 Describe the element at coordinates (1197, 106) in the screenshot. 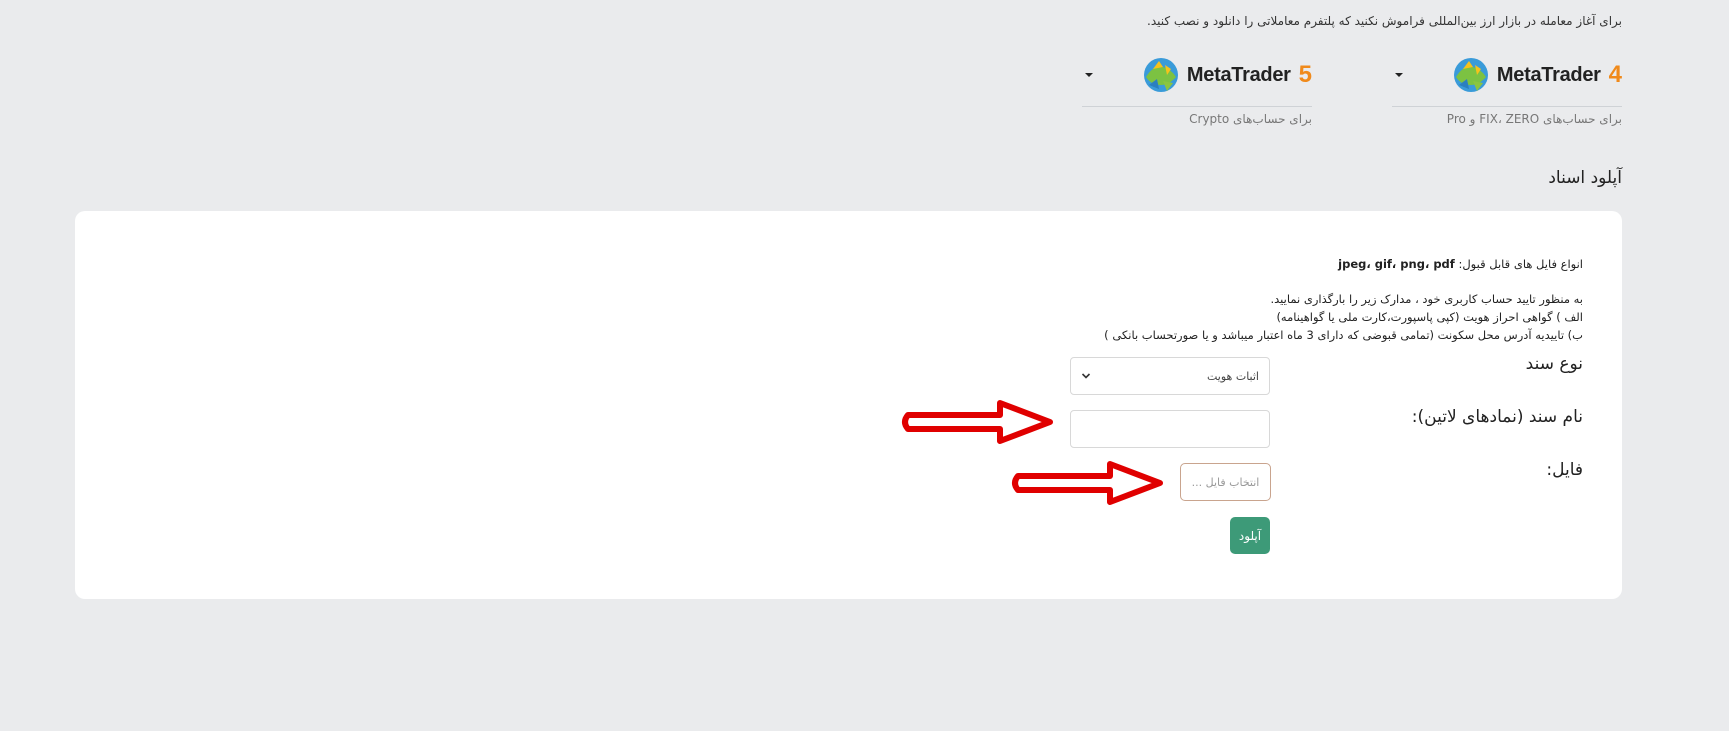

I see `mt5-divider` at that location.